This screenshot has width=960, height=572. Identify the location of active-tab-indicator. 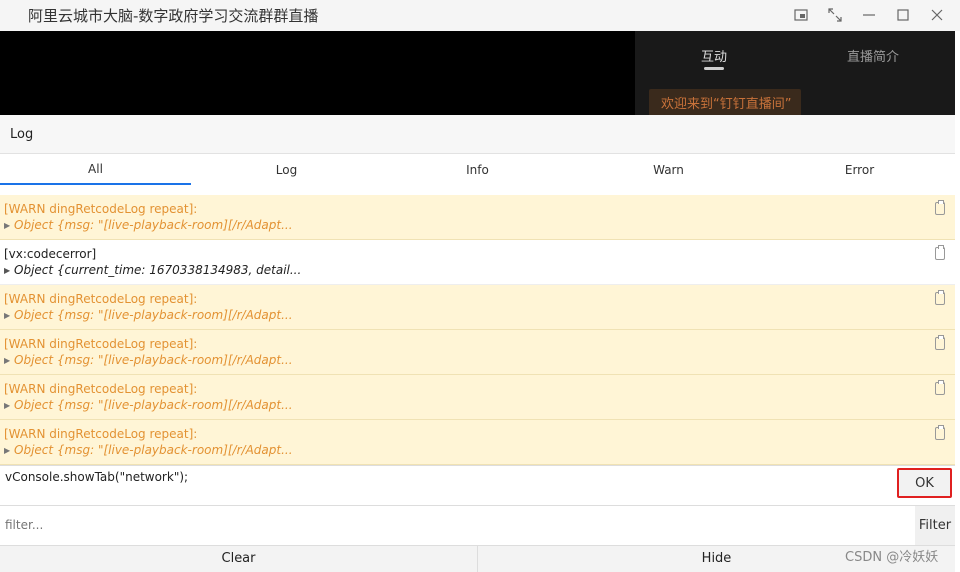
(714, 68).